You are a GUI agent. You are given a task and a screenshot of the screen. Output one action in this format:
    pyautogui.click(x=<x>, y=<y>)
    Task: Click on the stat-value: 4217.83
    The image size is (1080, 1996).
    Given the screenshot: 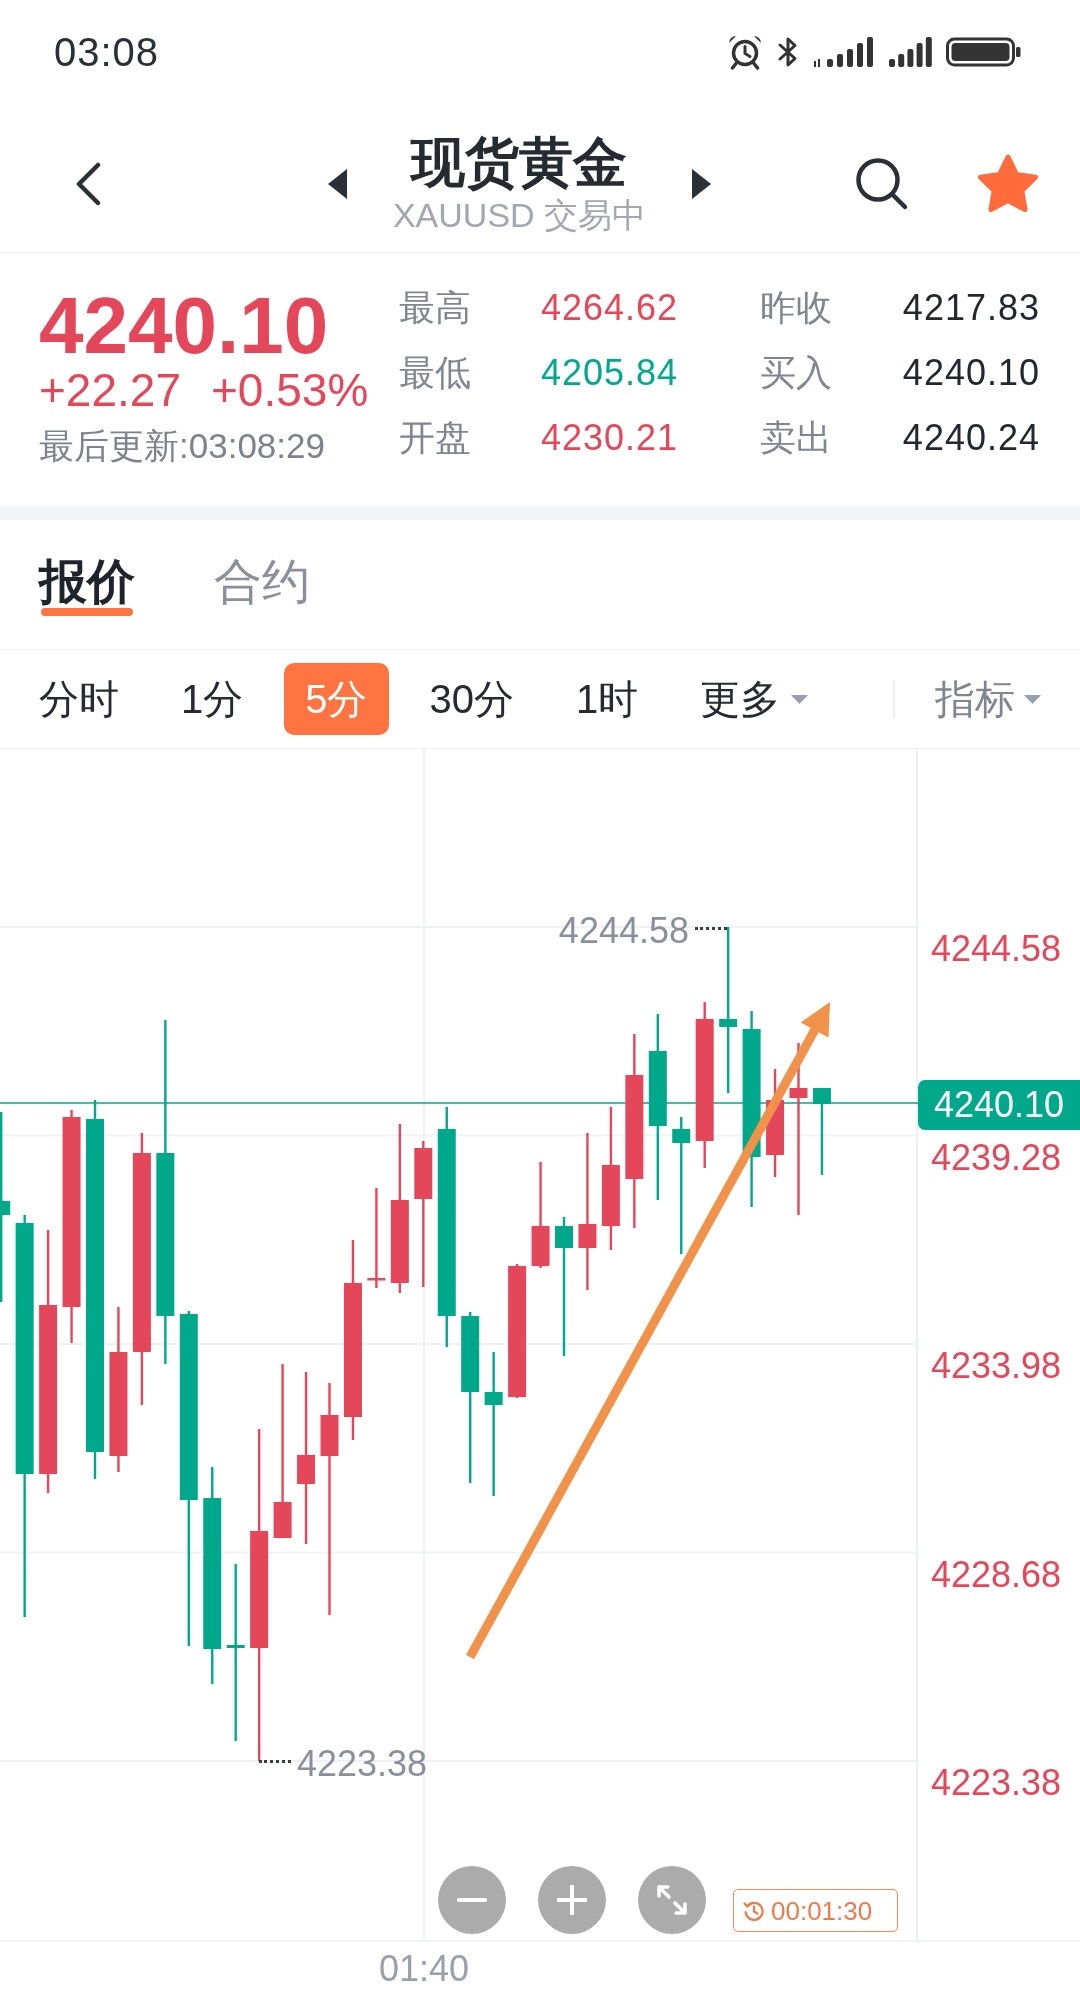 What is the action you would take?
    pyautogui.click(x=971, y=307)
    